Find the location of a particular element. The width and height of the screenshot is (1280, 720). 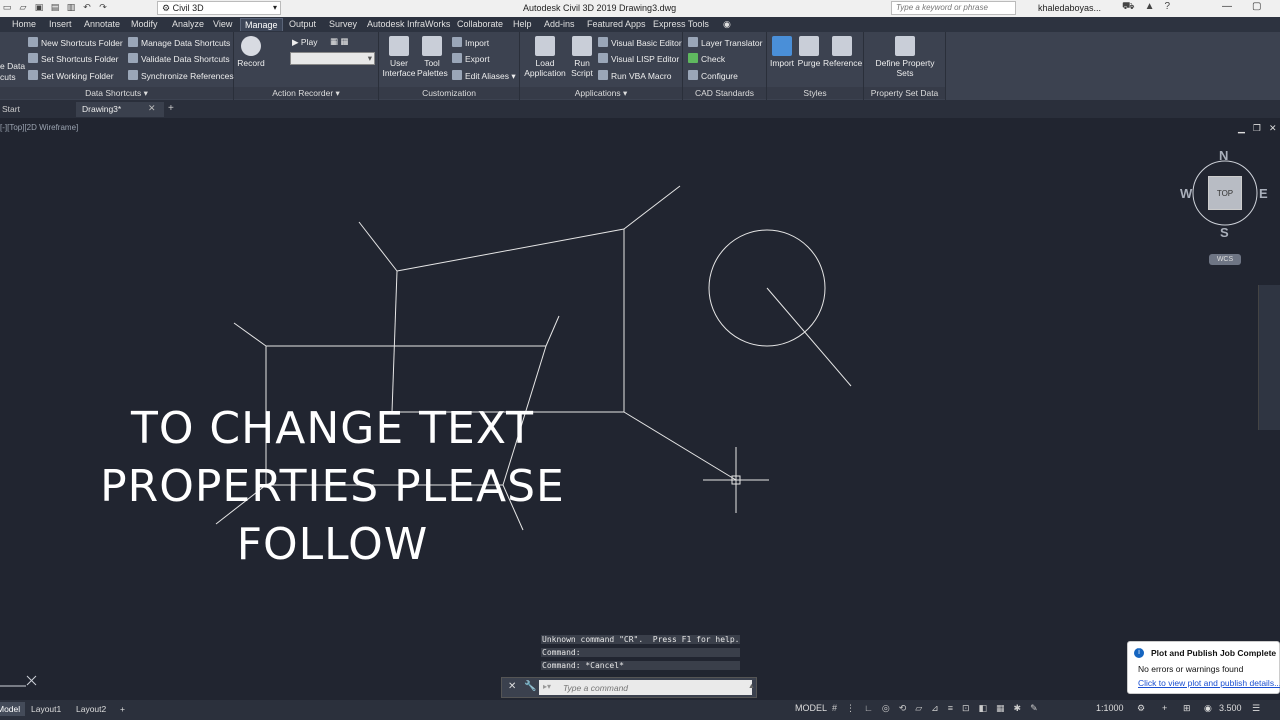

autoscale-icon: ✎ is located at coordinates (1034, 708).